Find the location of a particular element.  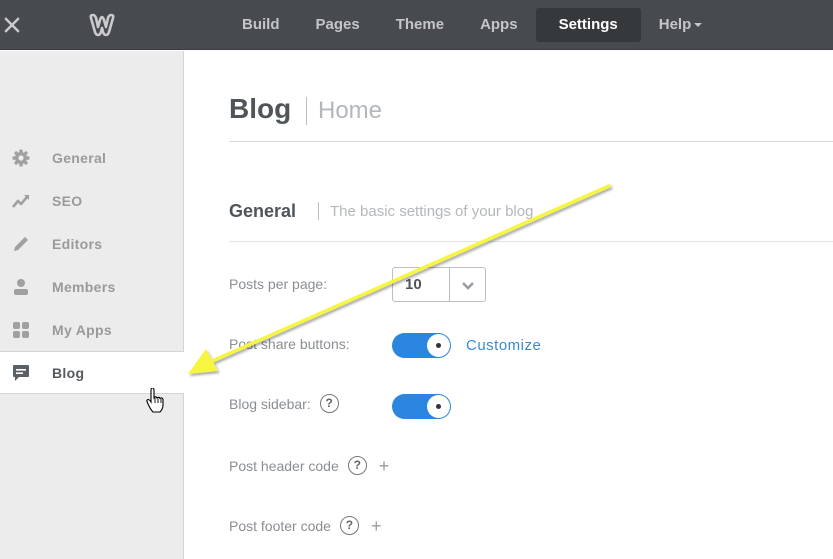

post-share-buttons-text: Post share buttons: is located at coordinates (289, 344).